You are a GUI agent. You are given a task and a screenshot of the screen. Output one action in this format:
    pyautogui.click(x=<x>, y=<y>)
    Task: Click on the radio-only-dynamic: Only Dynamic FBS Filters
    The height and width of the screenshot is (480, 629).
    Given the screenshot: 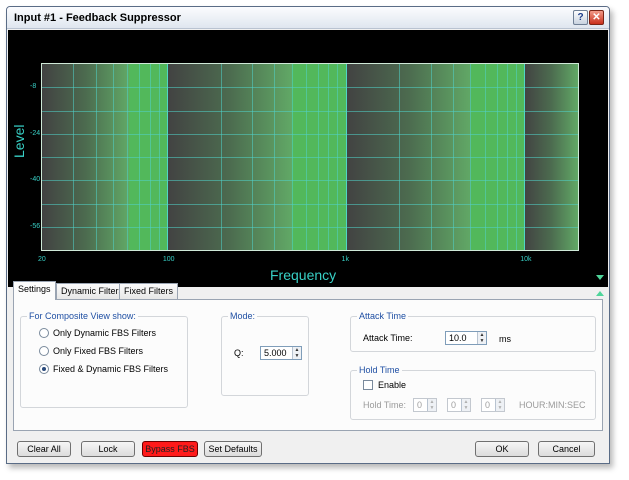 What is the action you would take?
    pyautogui.click(x=97, y=333)
    